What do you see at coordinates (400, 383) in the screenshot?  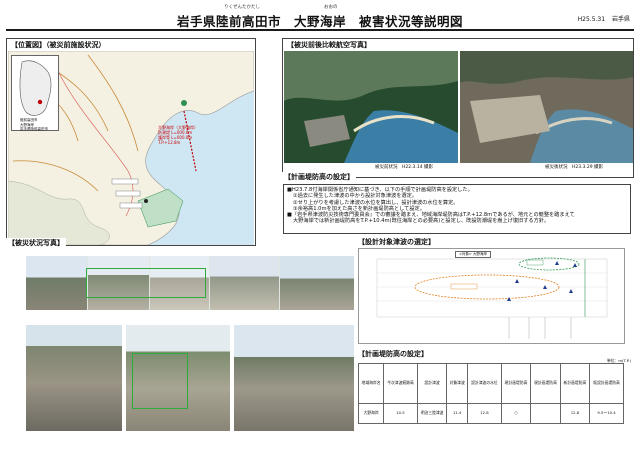 I see `header-cell: 今次津波痕跡高` at bounding box center [400, 383].